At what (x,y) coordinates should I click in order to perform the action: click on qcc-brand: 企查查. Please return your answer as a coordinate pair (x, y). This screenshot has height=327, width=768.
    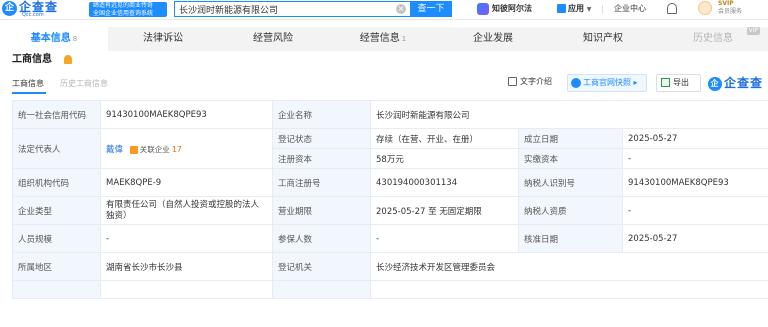
    Looking at the image, I should click on (744, 83).